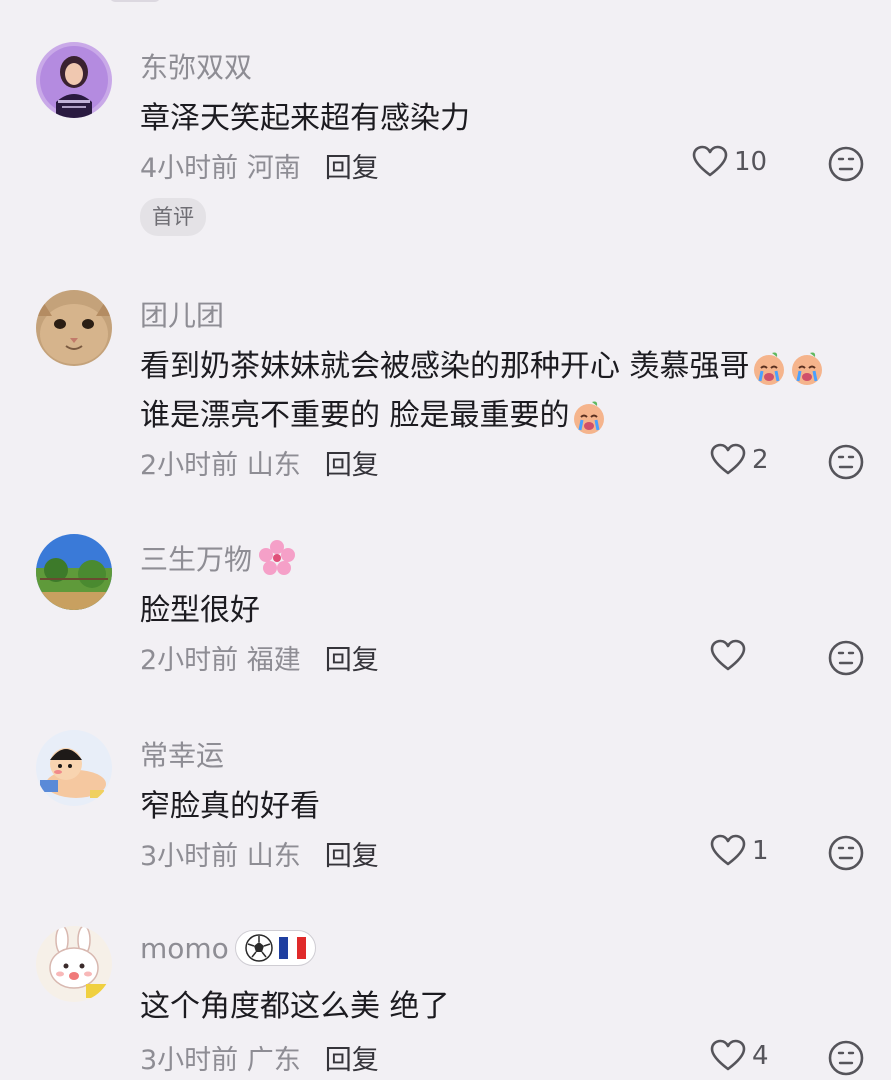 The height and width of the screenshot is (1080, 891). I want to click on comment-line: 这个角度都这么美 绝了, so click(295, 1006).